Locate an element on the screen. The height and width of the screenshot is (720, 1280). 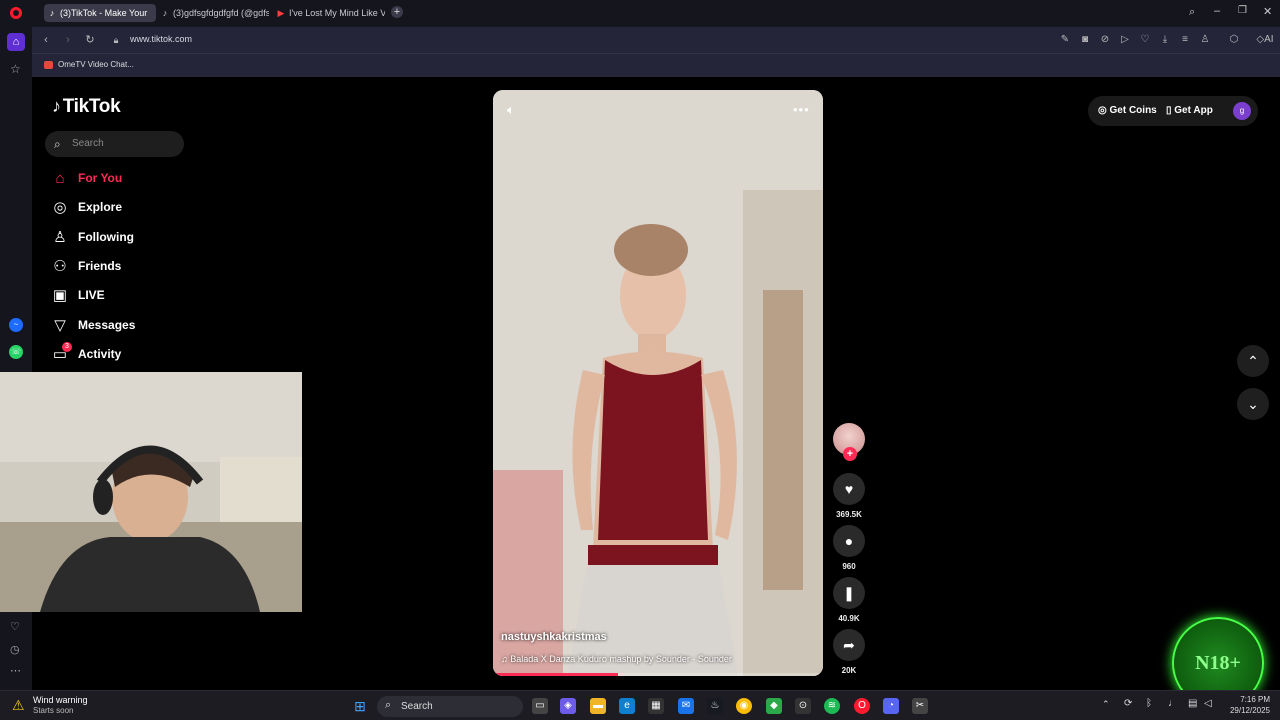
more-options-icon: ••• is located at coordinates (801, 109).